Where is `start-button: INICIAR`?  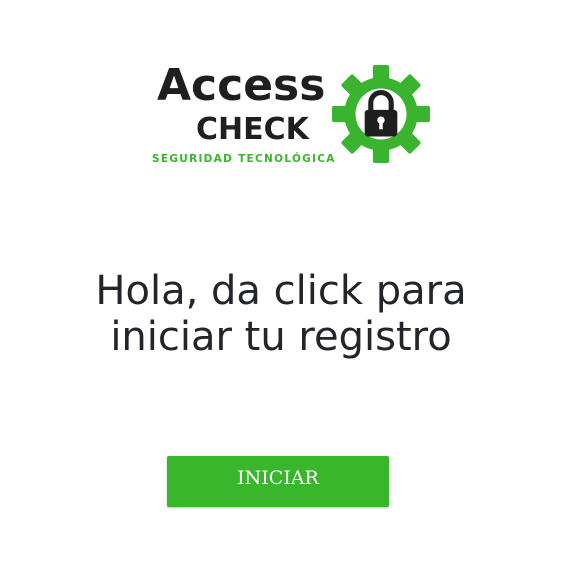 start-button: INICIAR is located at coordinates (278, 481).